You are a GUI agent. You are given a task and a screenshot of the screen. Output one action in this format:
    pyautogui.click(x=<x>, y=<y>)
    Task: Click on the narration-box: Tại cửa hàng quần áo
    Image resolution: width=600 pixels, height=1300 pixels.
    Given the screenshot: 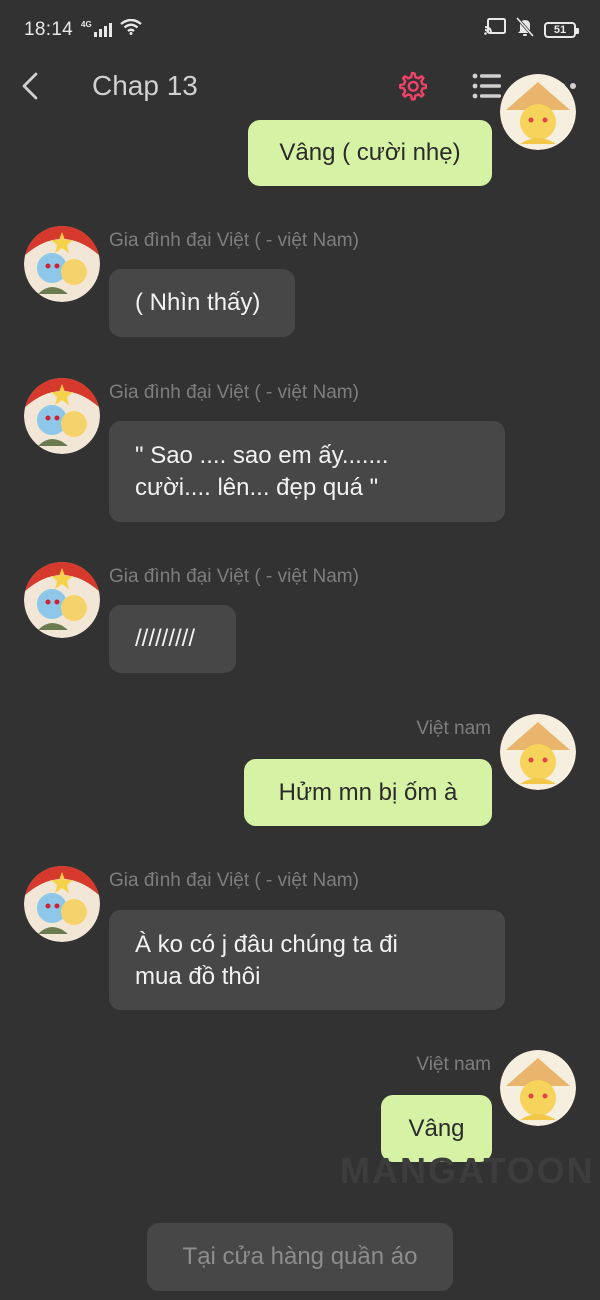 What is the action you would take?
    pyautogui.click(x=300, y=1257)
    